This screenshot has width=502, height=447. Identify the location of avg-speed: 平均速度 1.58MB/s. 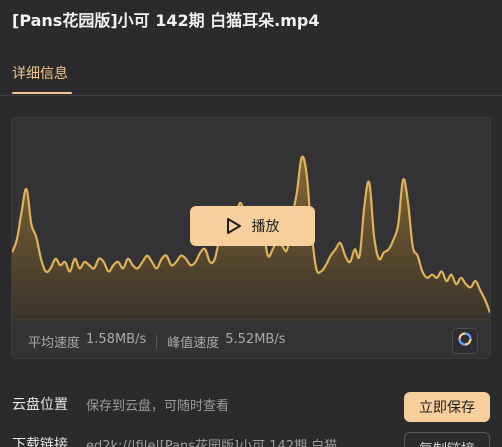
(87, 341).